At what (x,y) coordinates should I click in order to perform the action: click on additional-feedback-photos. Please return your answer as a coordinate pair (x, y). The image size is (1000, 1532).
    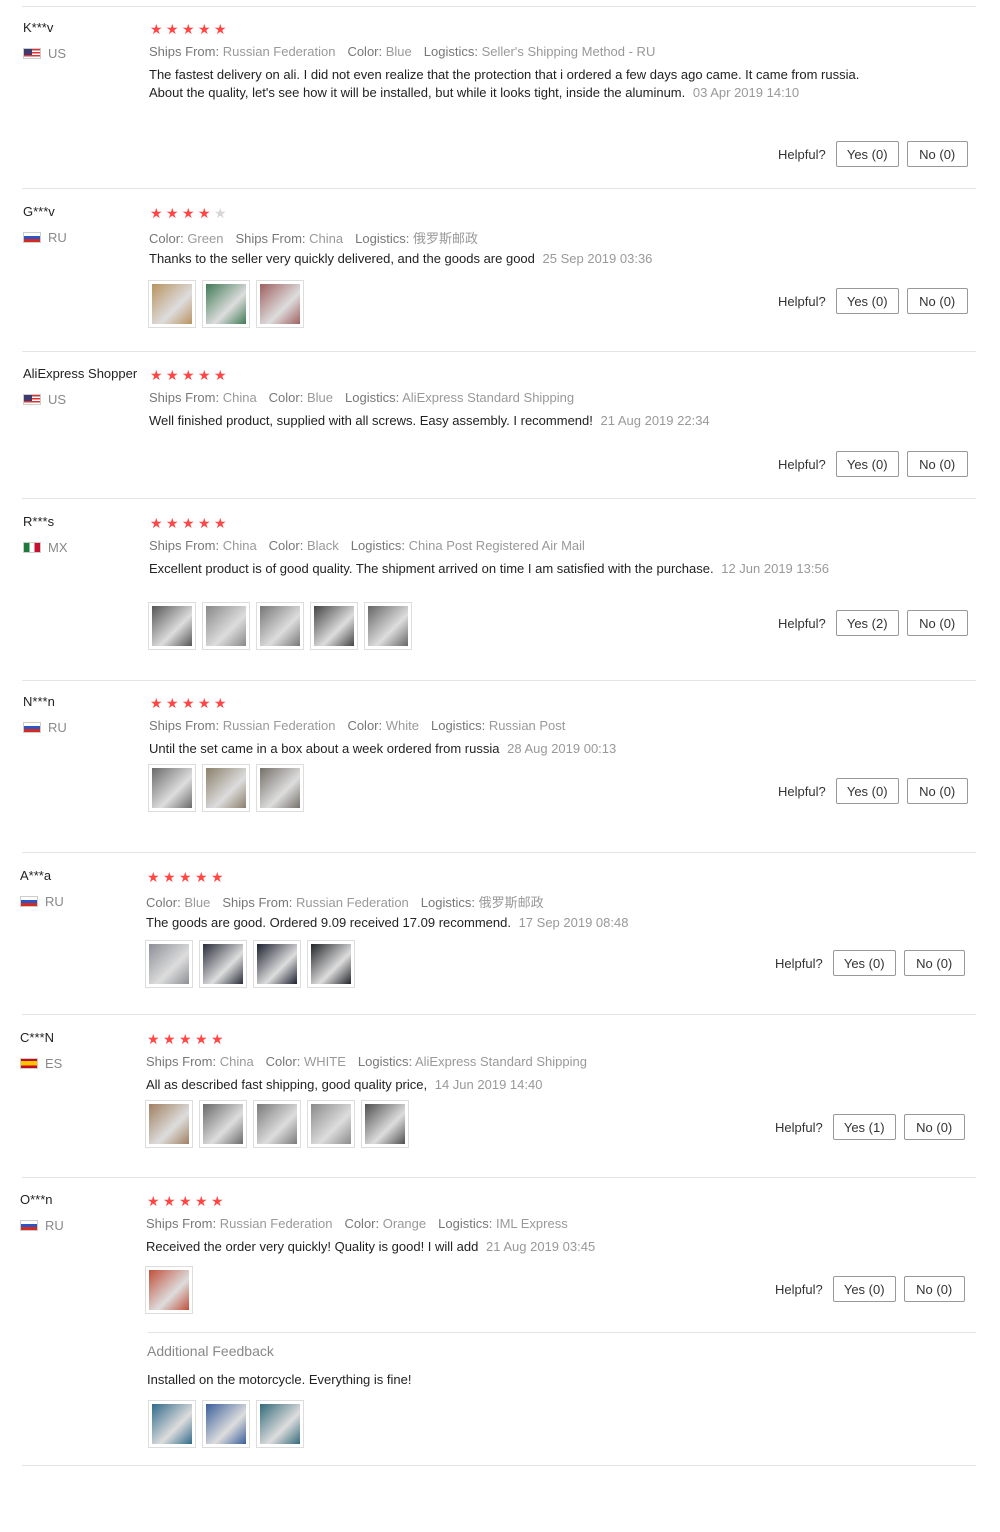
    Looking at the image, I should click on (226, 1424).